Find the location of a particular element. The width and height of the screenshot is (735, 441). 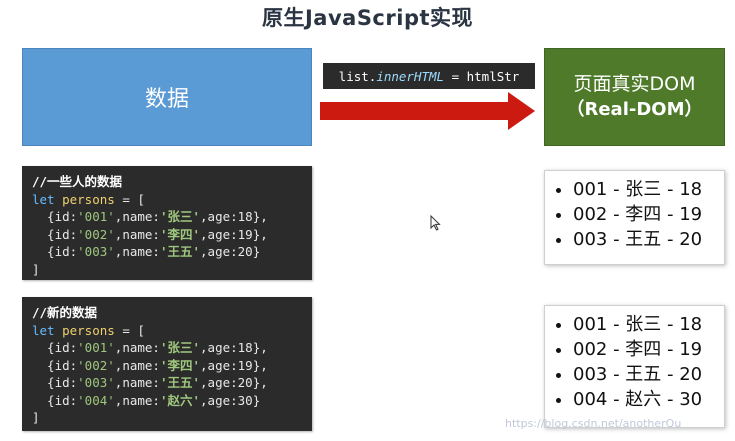

code-comment: //新的数据 is located at coordinates (65, 312).